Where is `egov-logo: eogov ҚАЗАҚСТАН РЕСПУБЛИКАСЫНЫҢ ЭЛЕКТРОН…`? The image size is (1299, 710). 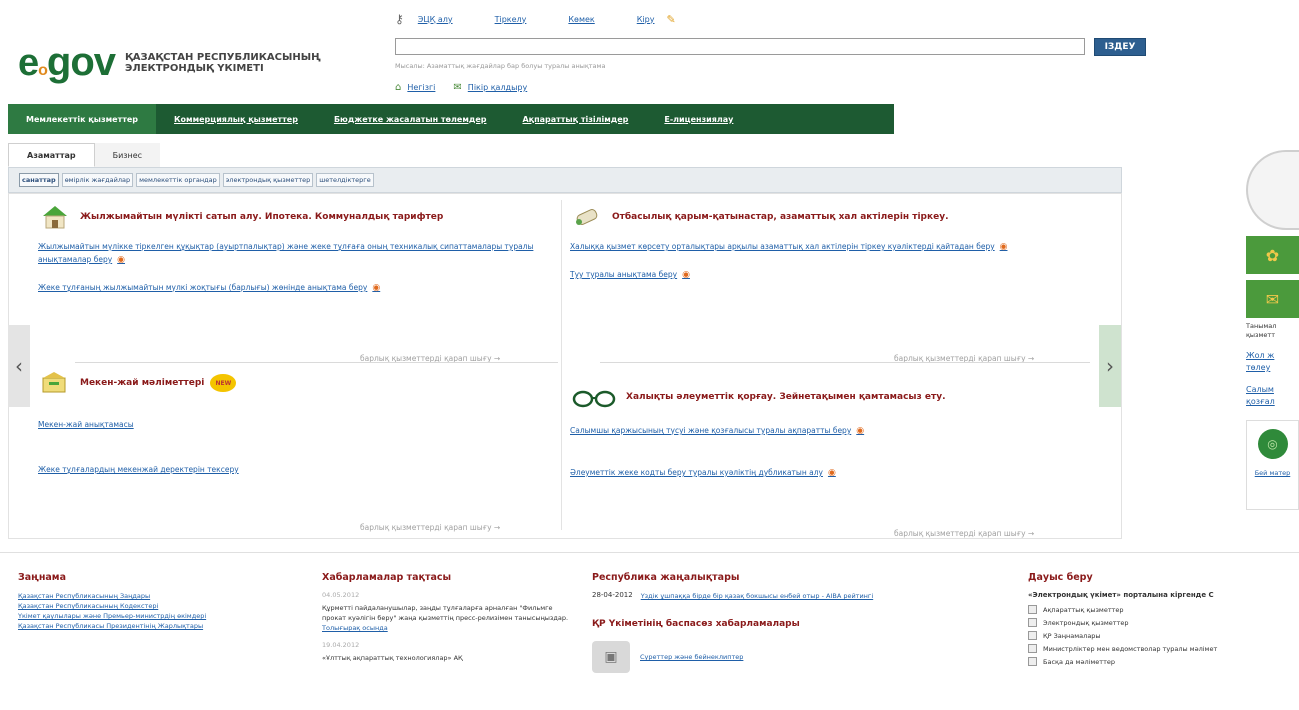
egov-logo: eogov ҚАЗАҚСТАН РЕСПУБЛИКАСЫНЫҢ ЭЛЕКТРОН… is located at coordinates (186, 62).